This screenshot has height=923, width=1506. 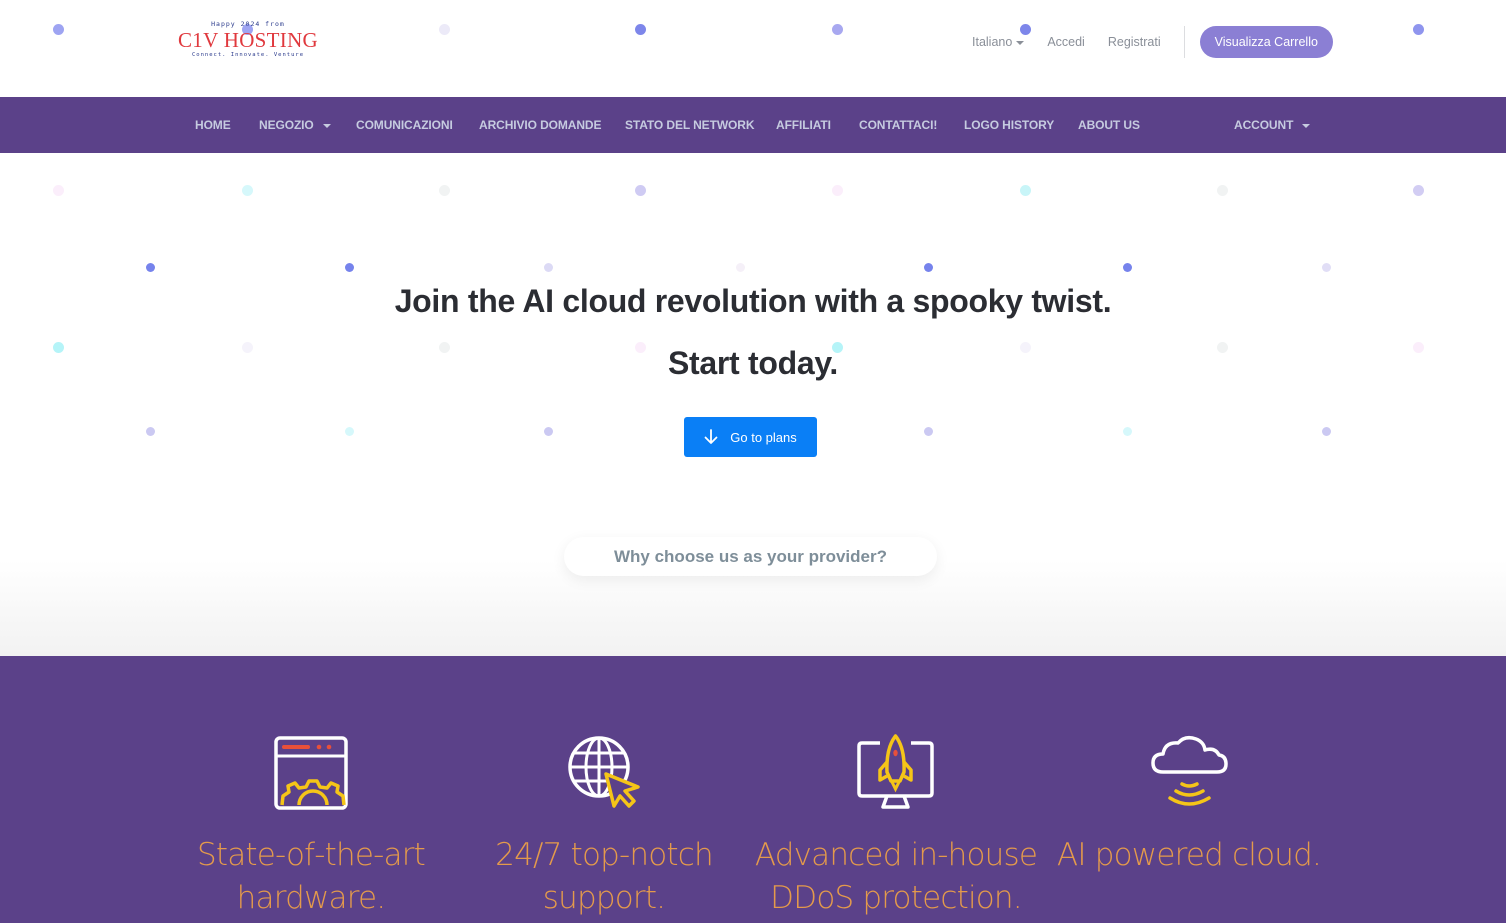 I want to click on divider, so click(x=1184, y=42).